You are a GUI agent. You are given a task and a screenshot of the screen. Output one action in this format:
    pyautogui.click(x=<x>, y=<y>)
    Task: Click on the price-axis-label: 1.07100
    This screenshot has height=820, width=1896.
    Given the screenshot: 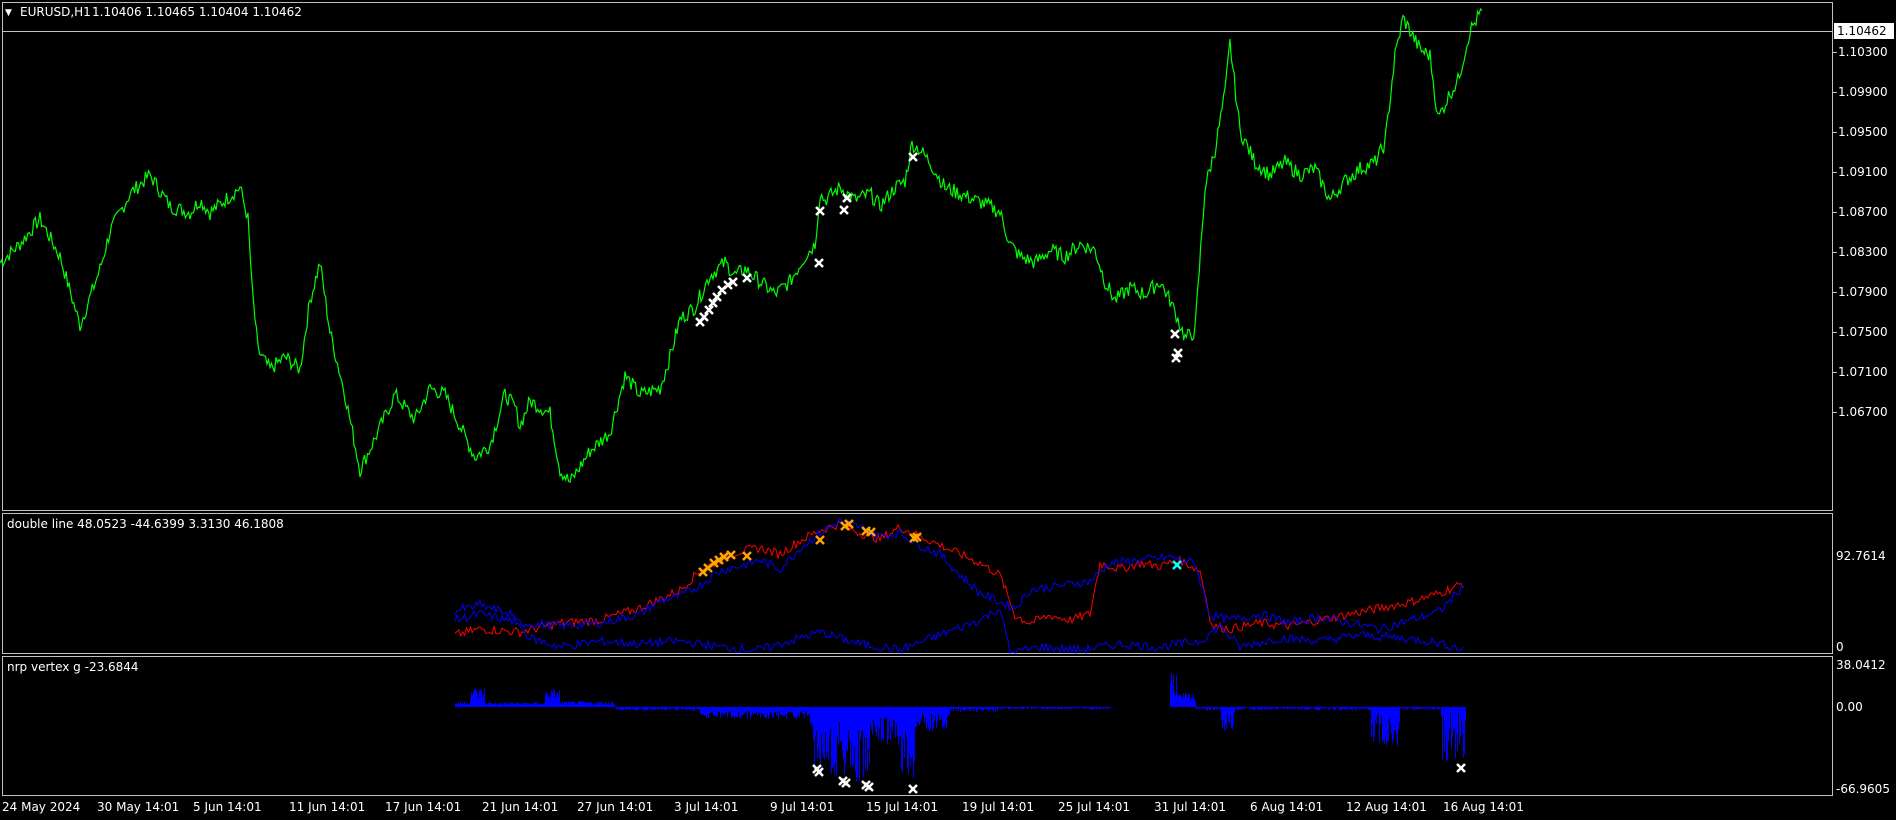 What is the action you would take?
    pyautogui.click(x=1863, y=372)
    